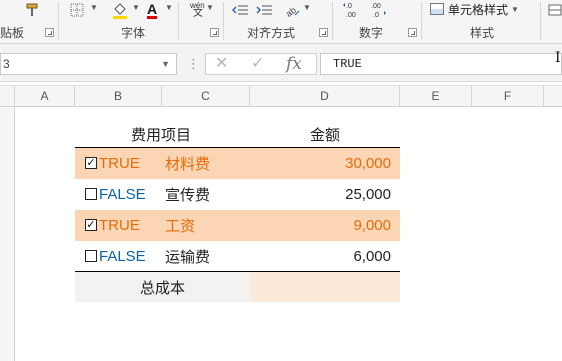 The image size is (562, 361). What do you see at coordinates (152, 10) in the screenshot?
I see `font-color-icon: A` at bounding box center [152, 10].